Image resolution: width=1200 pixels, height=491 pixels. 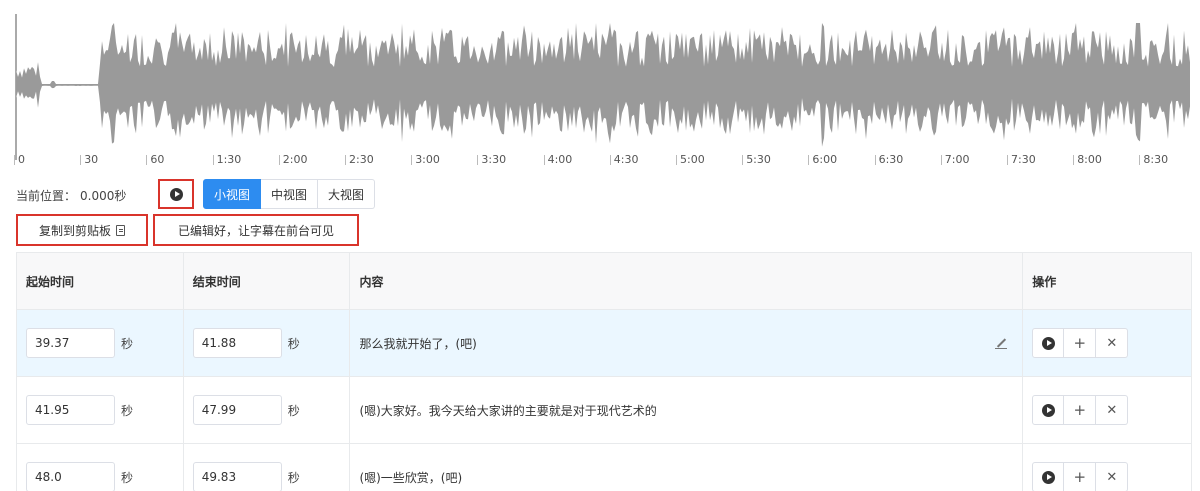 What do you see at coordinates (295, 159) in the screenshot?
I see `timeline-tick-label: 2:00` at bounding box center [295, 159].